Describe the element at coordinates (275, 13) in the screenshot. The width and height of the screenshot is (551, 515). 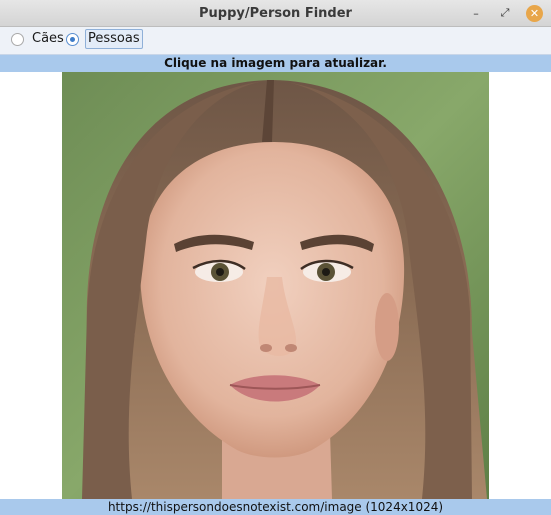
I see `title-bar: Puppy/Person Finder – ⤢ ✕` at that location.